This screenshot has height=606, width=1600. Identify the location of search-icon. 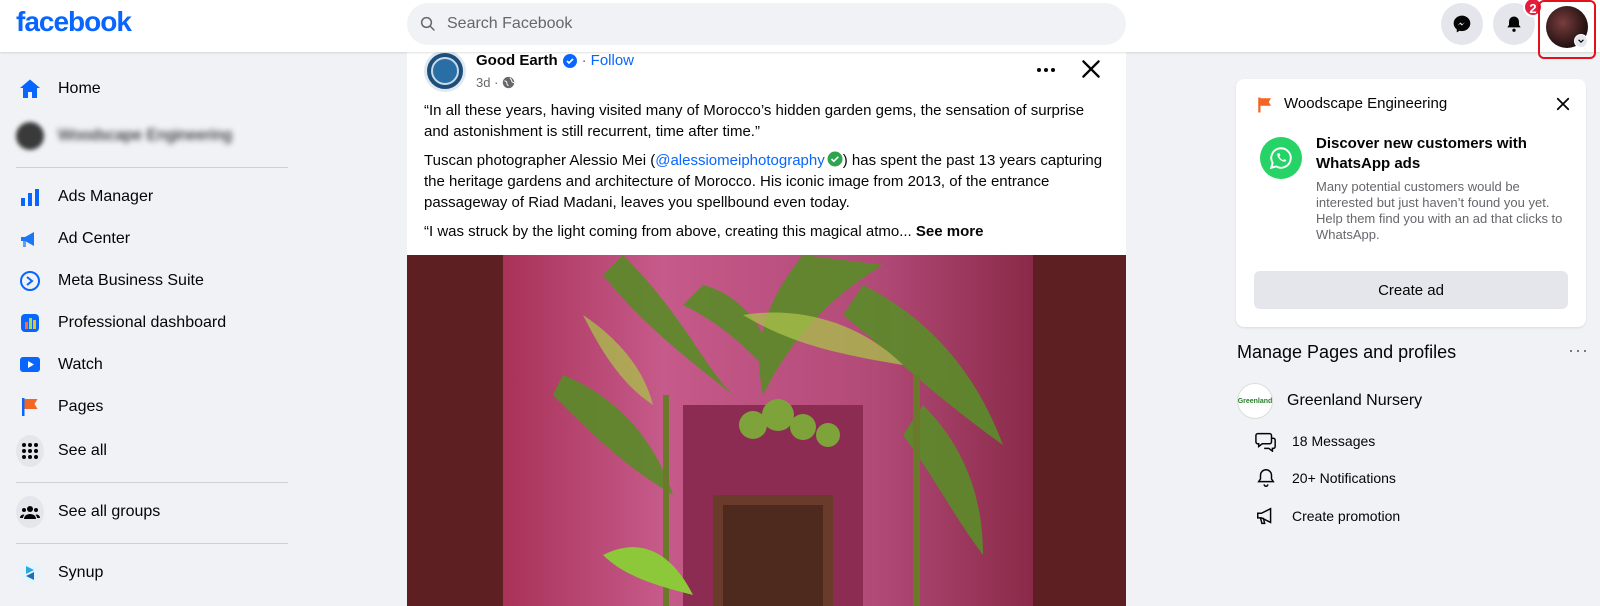
(427, 23).